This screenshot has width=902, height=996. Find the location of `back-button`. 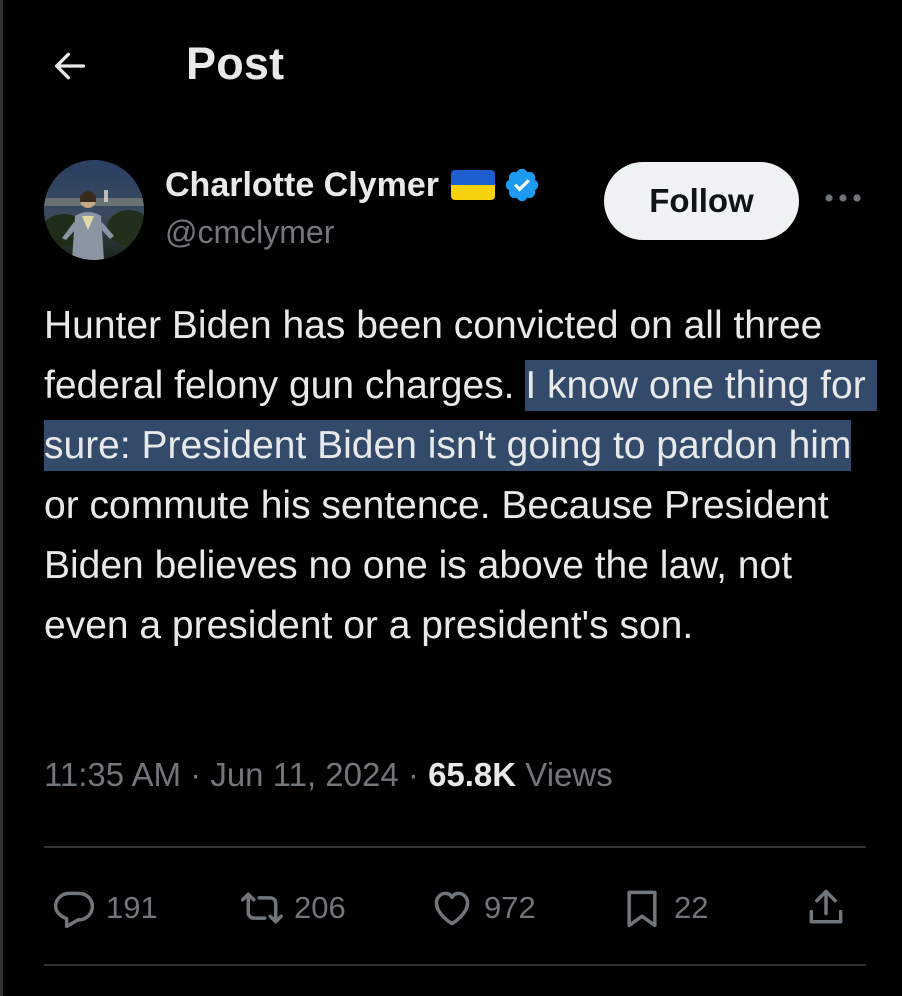

back-button is located at coordinates (70, 68).